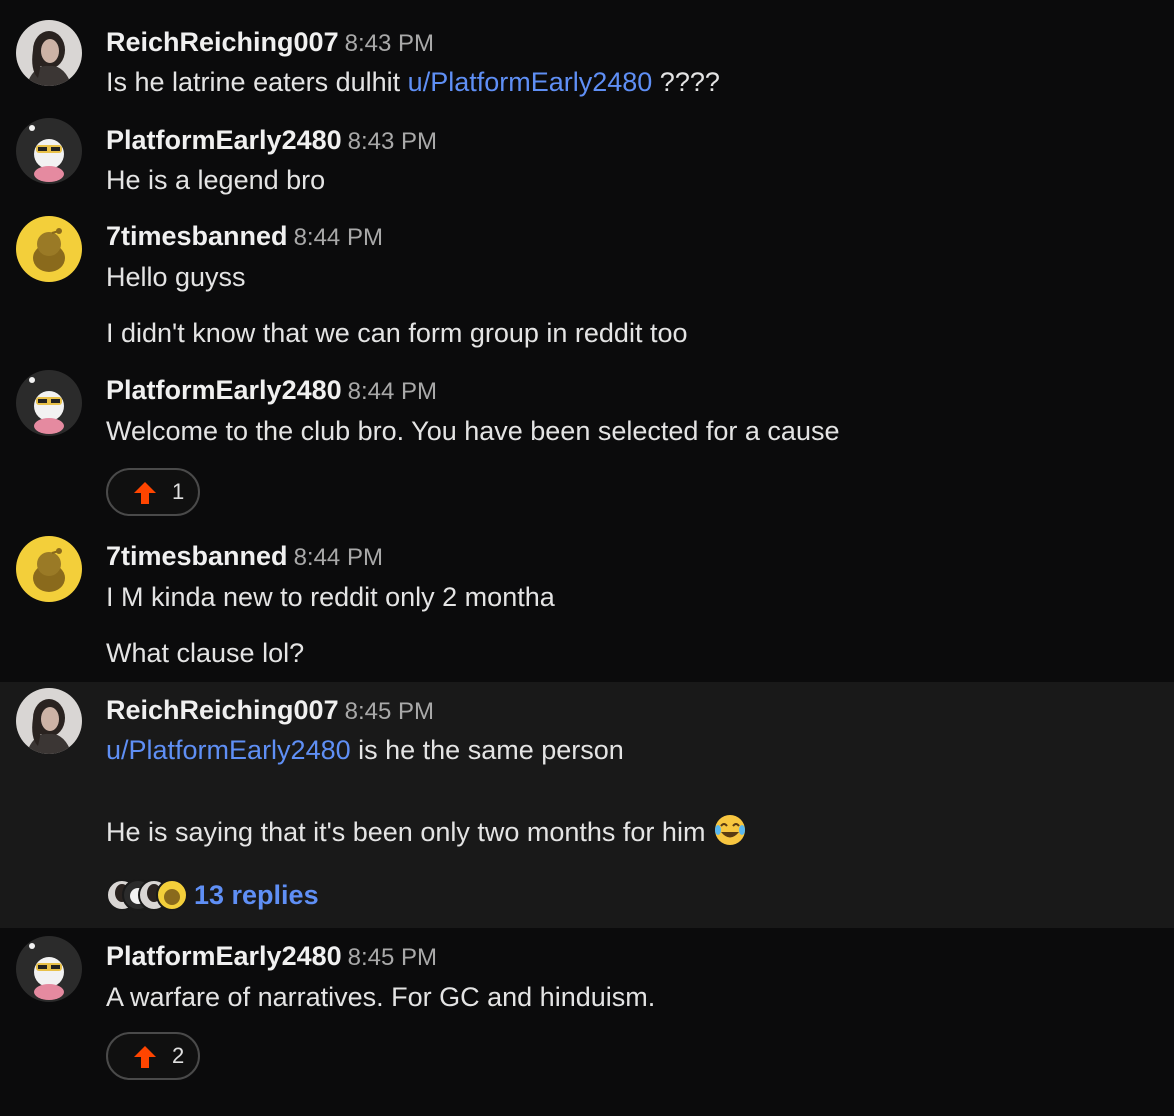 This screenshot has width=1174, height=1116. What do you see at coordinates (178, 1055) in the screenshot?
I see `upvote-count: 2` at bounding box center [178, 1055].